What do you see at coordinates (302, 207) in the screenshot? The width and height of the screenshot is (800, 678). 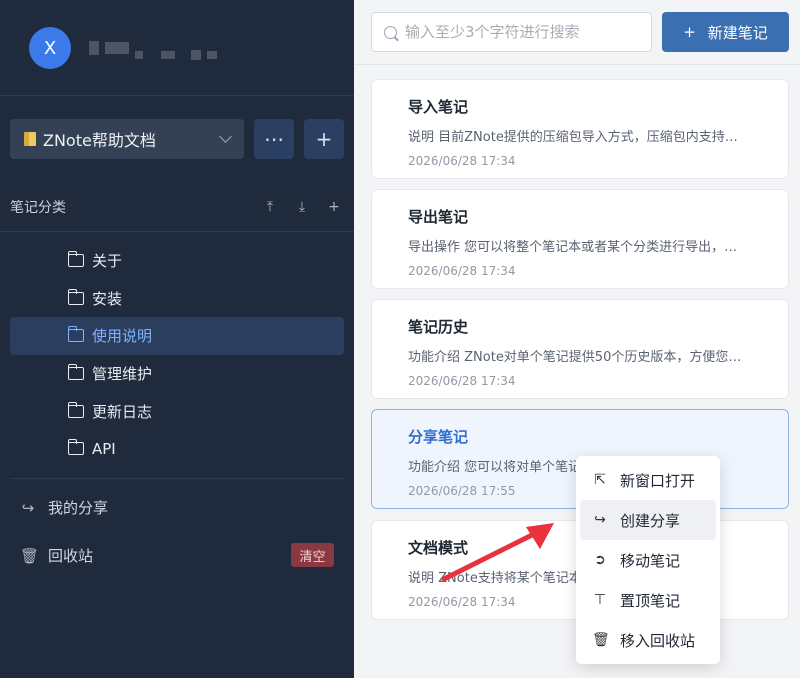 I see `download-icon: ⤓` at bounding box center [302, 207].